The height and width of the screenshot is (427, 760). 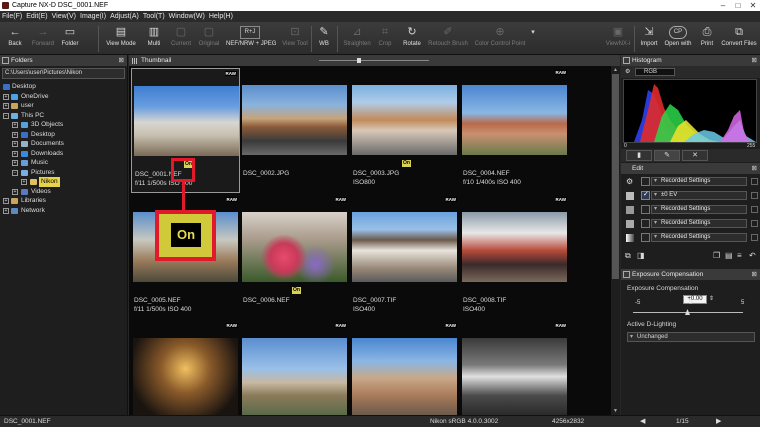 I want to click on current-button: ▢ Current, so click(x=181, y=39).